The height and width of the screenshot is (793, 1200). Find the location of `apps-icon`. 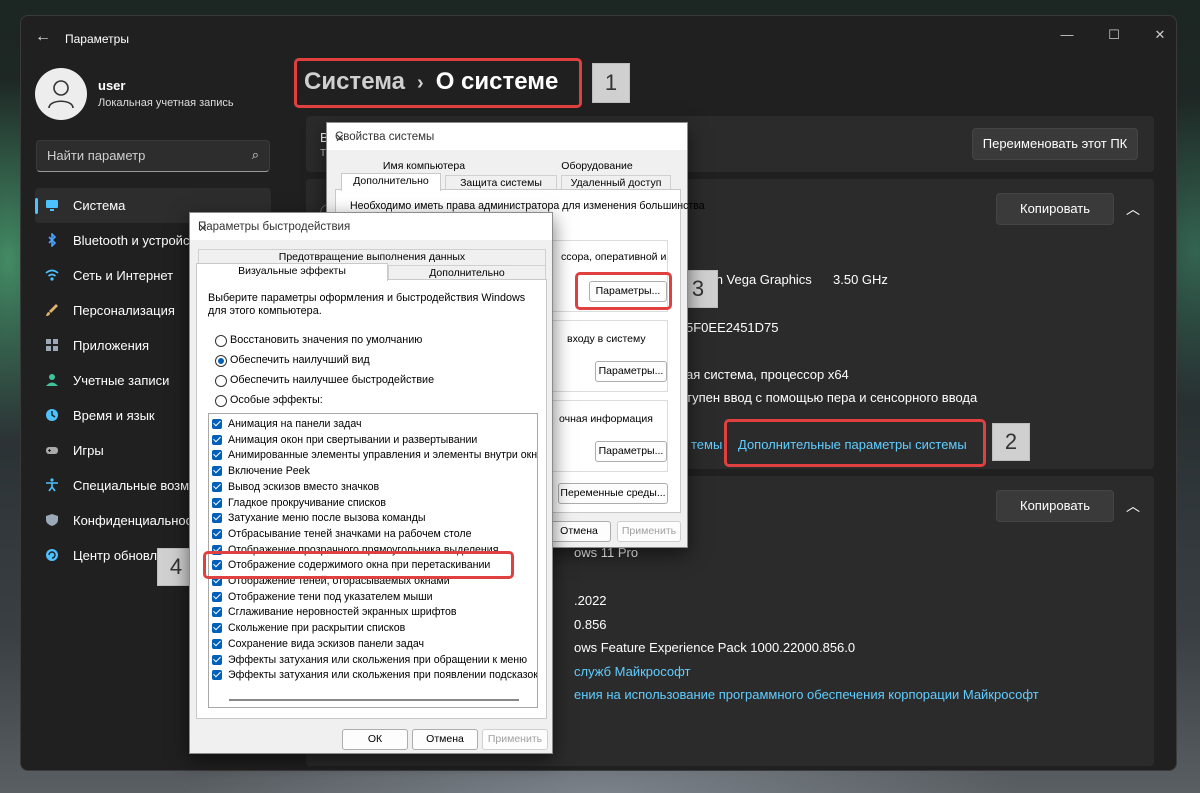

apps-icon is located at coordinates (52, 345).